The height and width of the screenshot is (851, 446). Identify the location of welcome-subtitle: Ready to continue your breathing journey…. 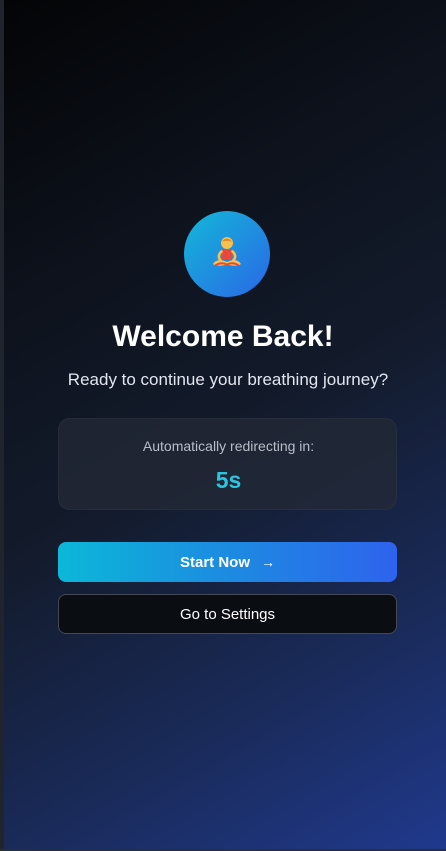
(228, 379).